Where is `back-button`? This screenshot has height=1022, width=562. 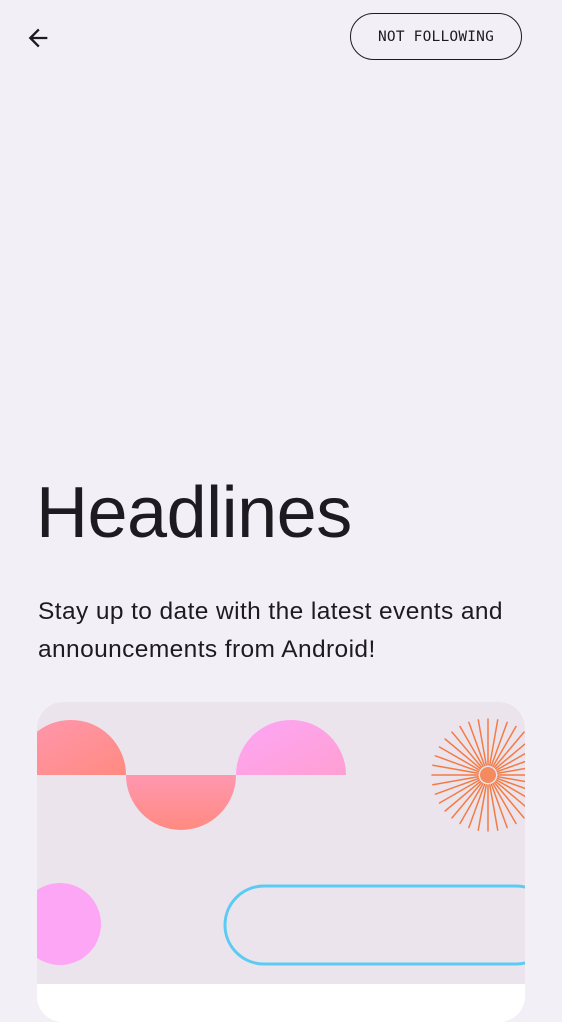
back-button is located at coordinates (38, 38).